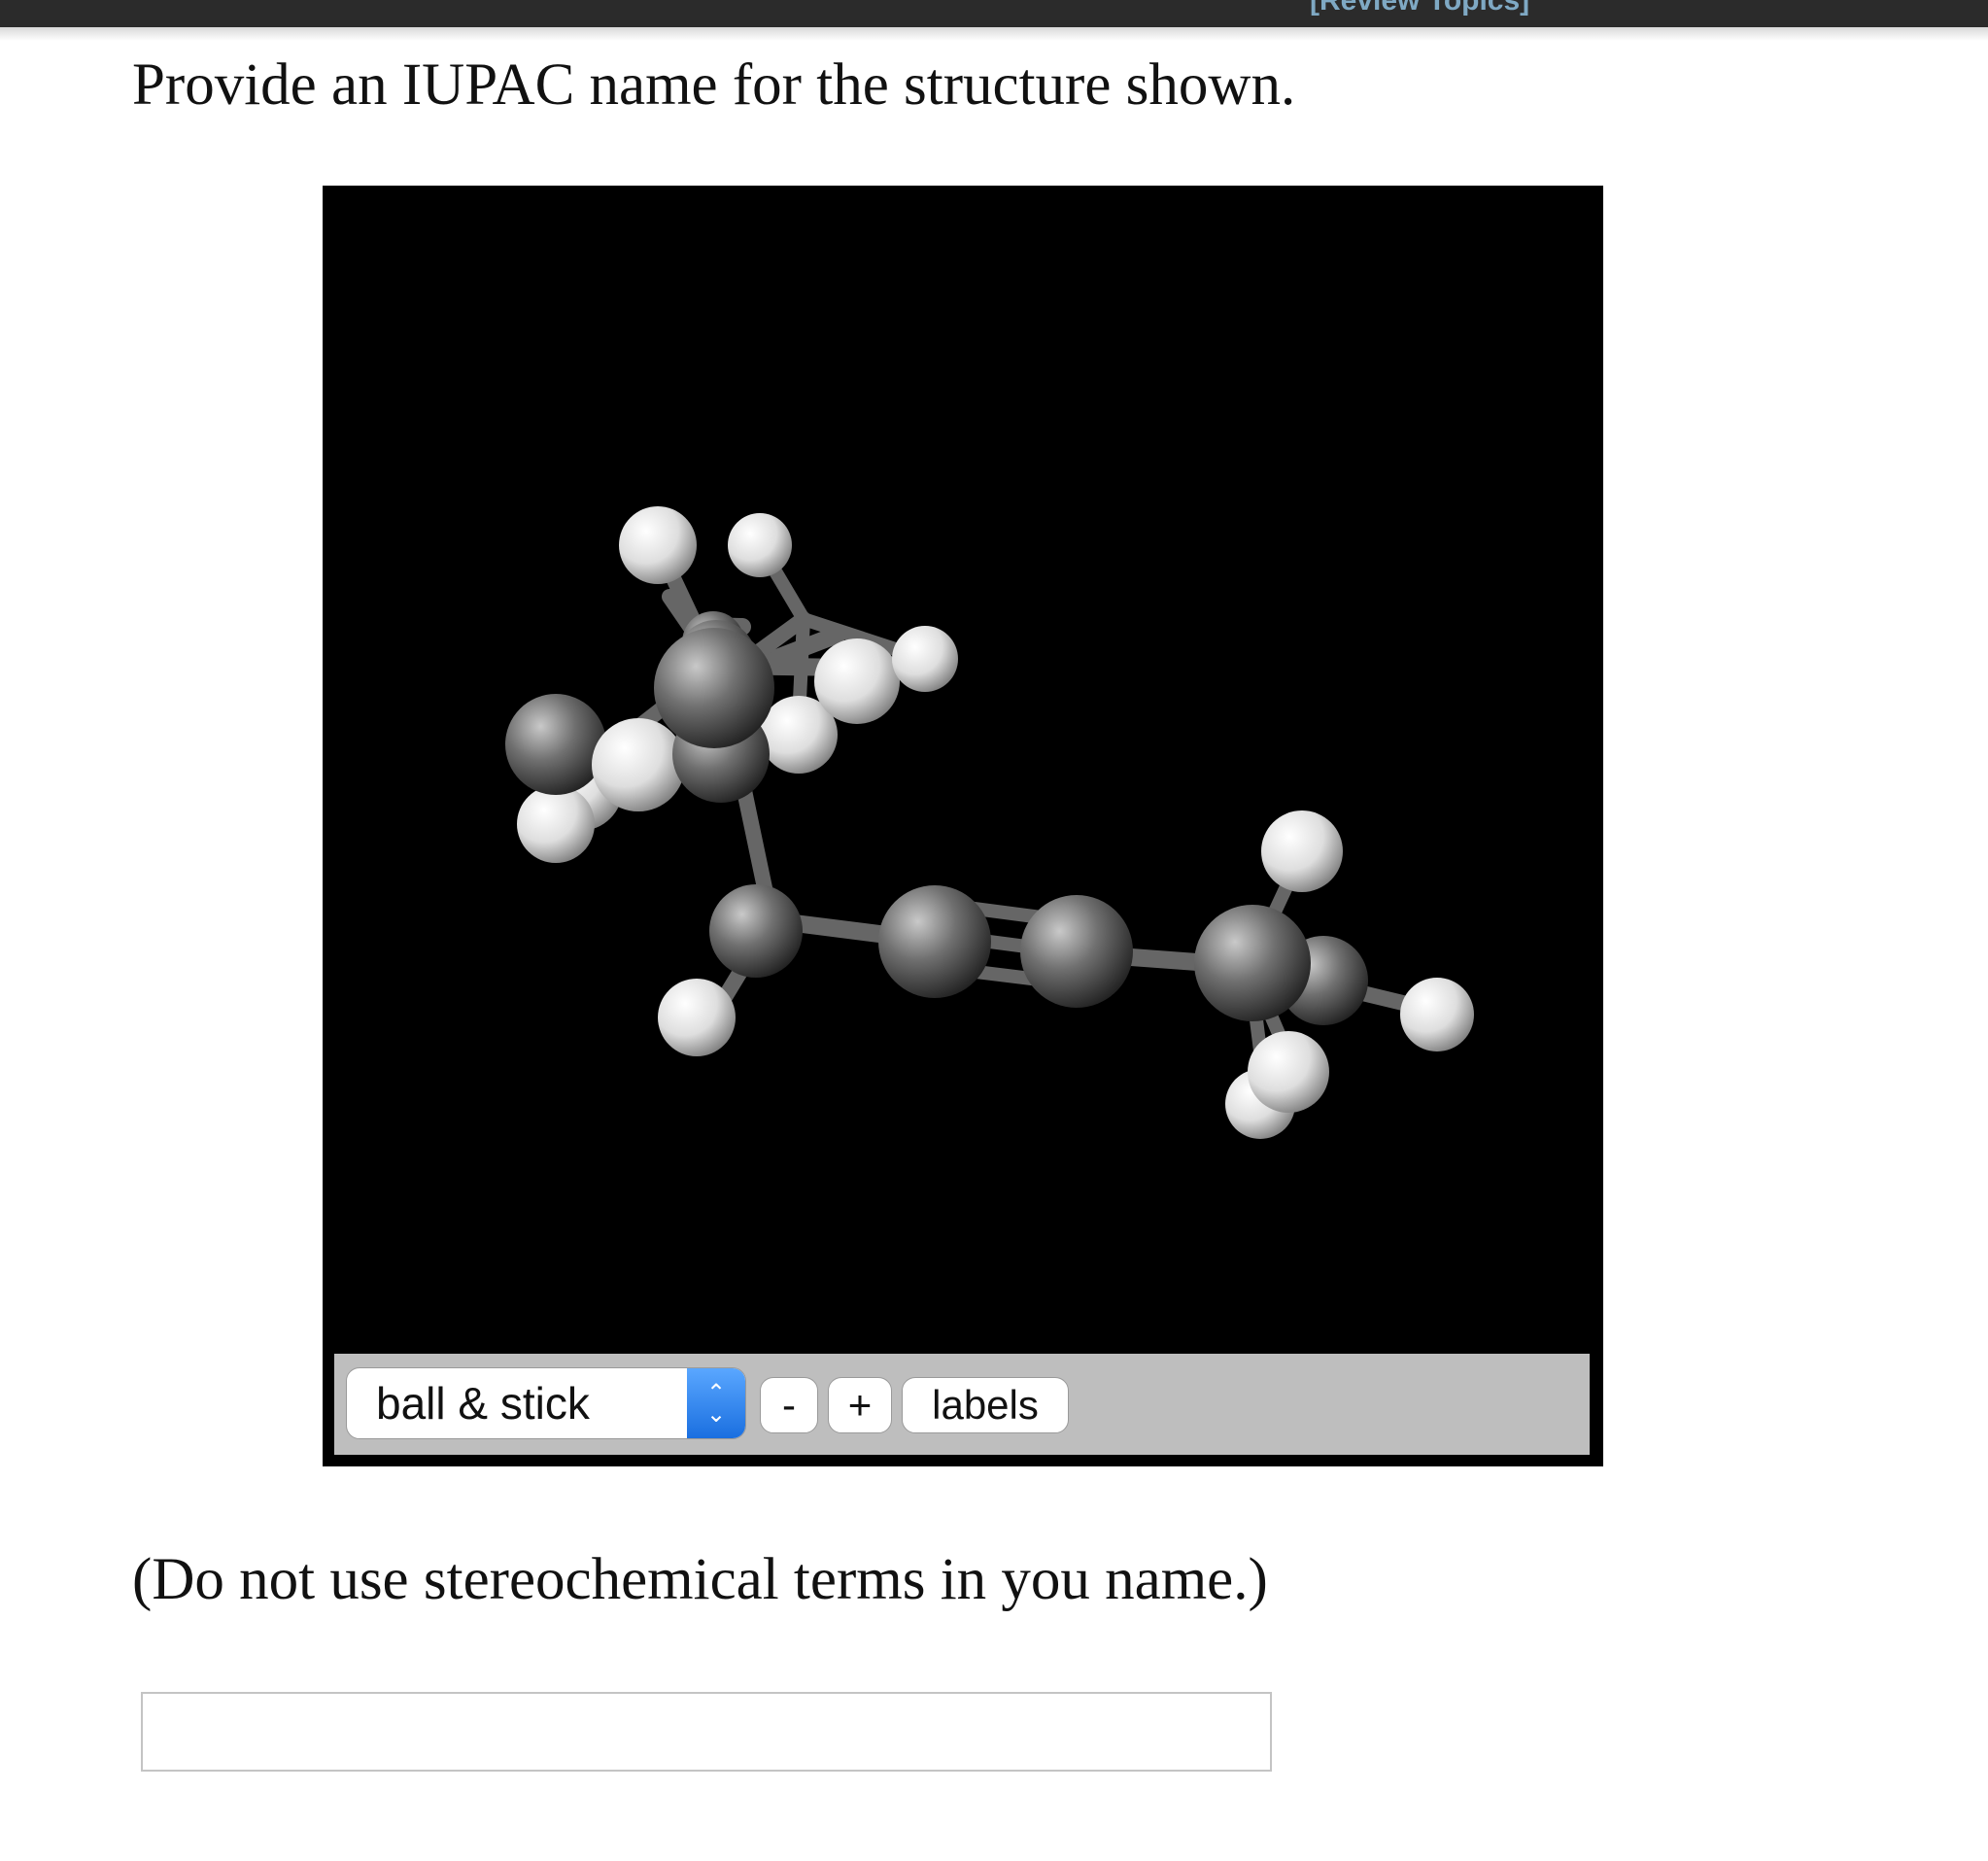 The image size is (1988, 1861). I want to click on nav-shadow, so click(994, 34).